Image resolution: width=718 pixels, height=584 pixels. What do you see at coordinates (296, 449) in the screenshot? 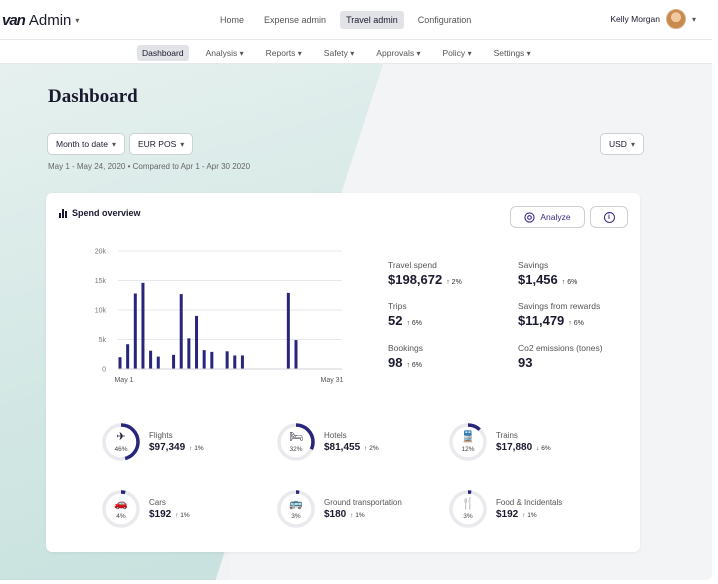
I see `category-pct: 32%` at bounding box center [296, 449].